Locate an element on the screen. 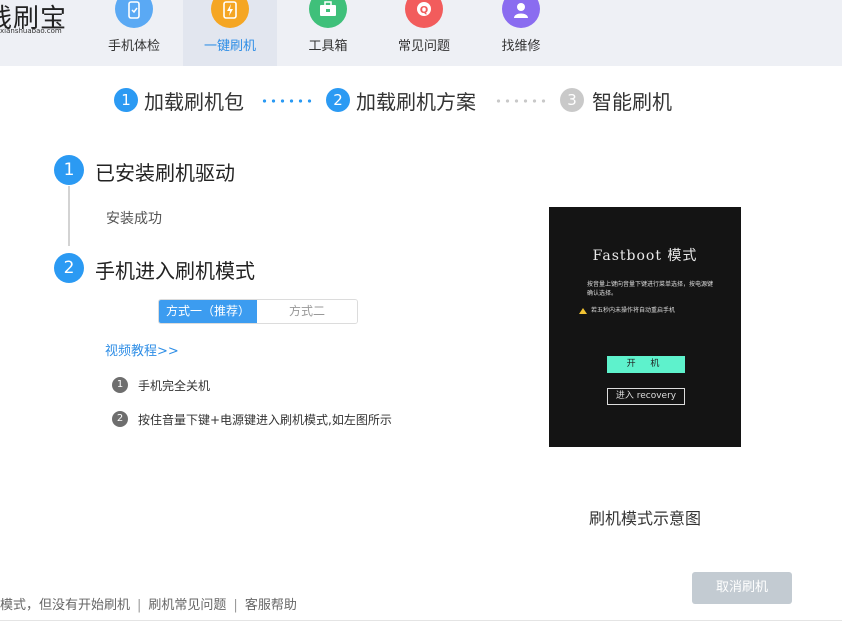  warning-icon is located at coordinates (583, 310).